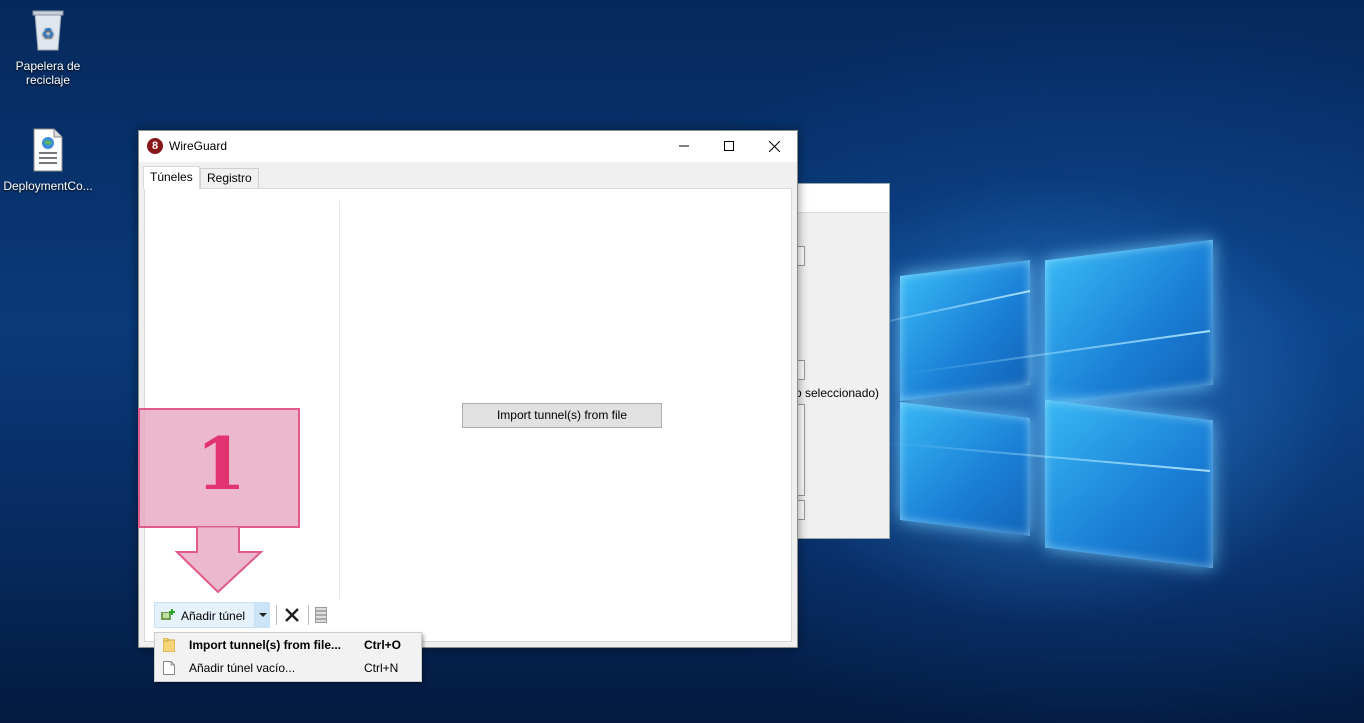 The width and height of the screenshot is (1364, 723). Describe the element at coordinates (383, 645) in the screenshot. I see `menu-item-shortcut: Ctrl+O` at that location.